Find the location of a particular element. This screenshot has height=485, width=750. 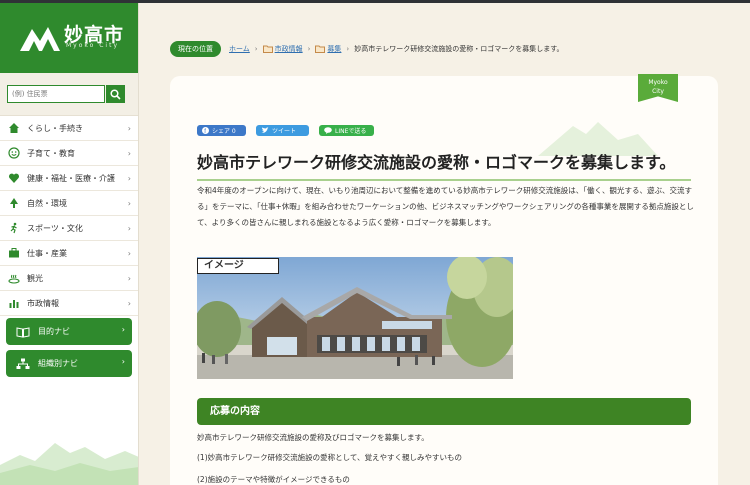

menu-label: 健康・福祉・医療・介護 is located at coordinates (71, 178).